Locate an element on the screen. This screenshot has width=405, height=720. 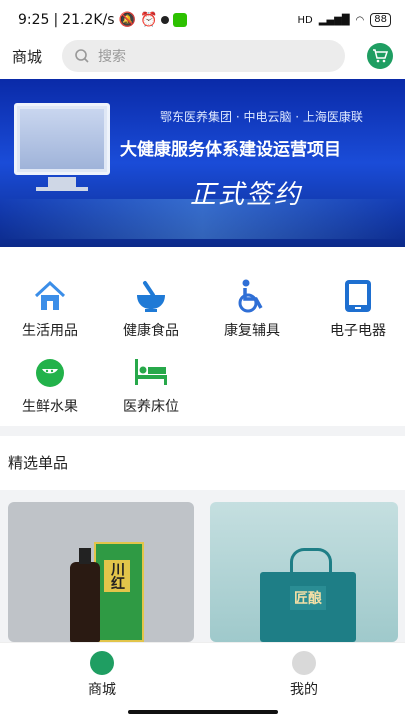
network-speed: 21.2K/s is located at coordinates (88, 20).